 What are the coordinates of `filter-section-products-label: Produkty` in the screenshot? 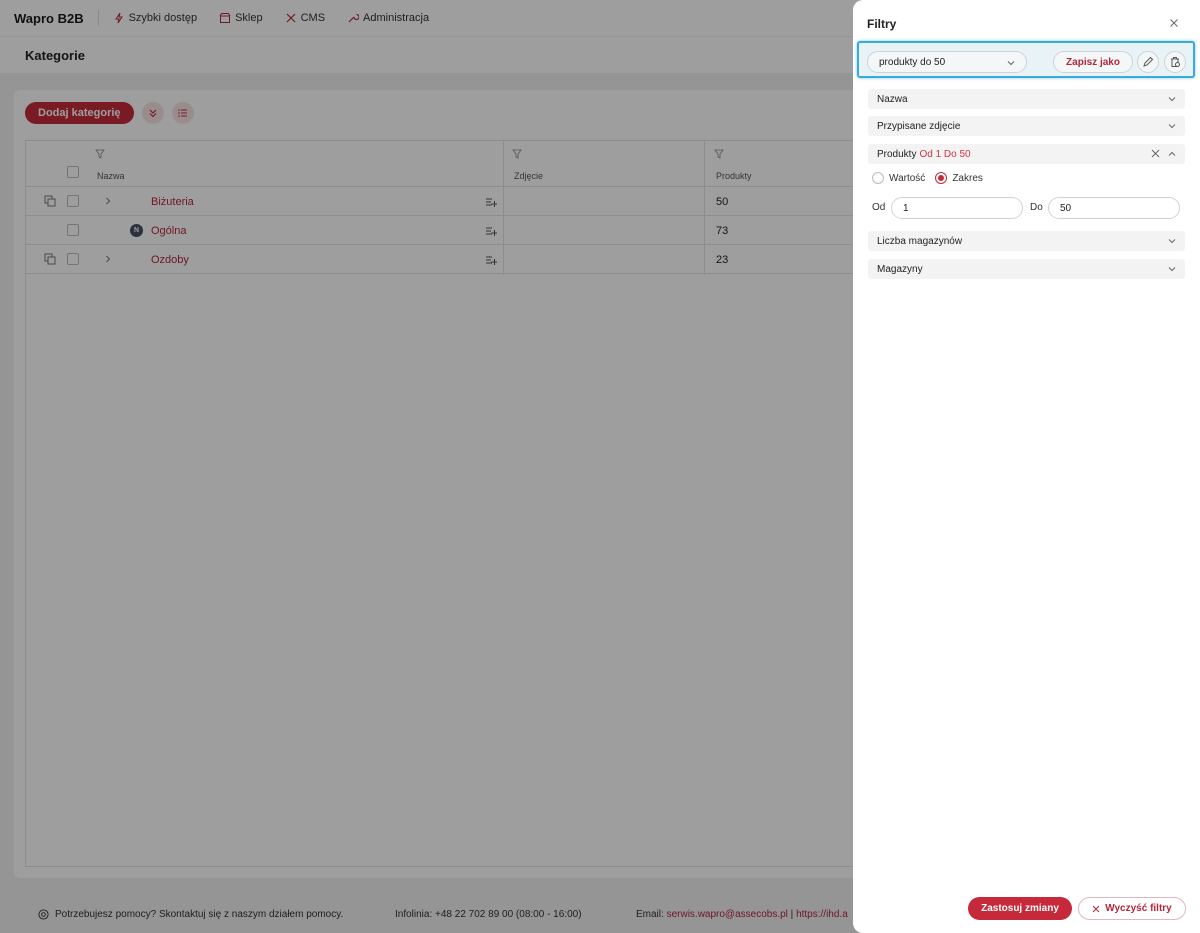 It's located at (897, 154).